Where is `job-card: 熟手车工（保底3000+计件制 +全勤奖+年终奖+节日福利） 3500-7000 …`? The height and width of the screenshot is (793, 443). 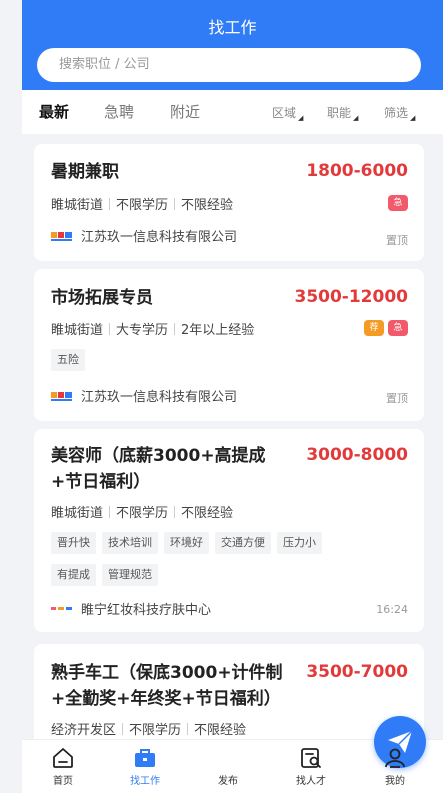 job-card: 熟手车工（保底3000+计件制 +全勤奖+年终奖+节日福利） 3500-7000 … is located at coordinates (229, 691).